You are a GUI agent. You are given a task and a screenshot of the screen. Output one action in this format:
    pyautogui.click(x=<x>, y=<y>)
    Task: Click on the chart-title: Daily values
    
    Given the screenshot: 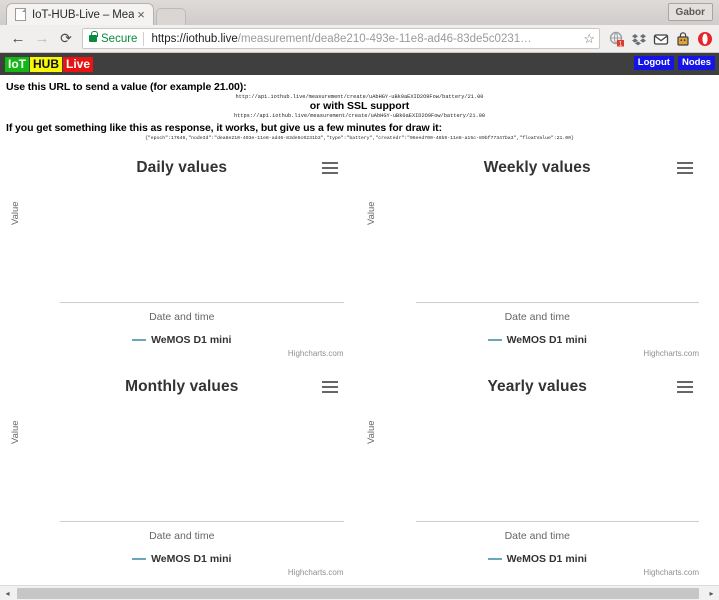 What is the action you would take?
    pyautogui.click(x=182, y=167)
    